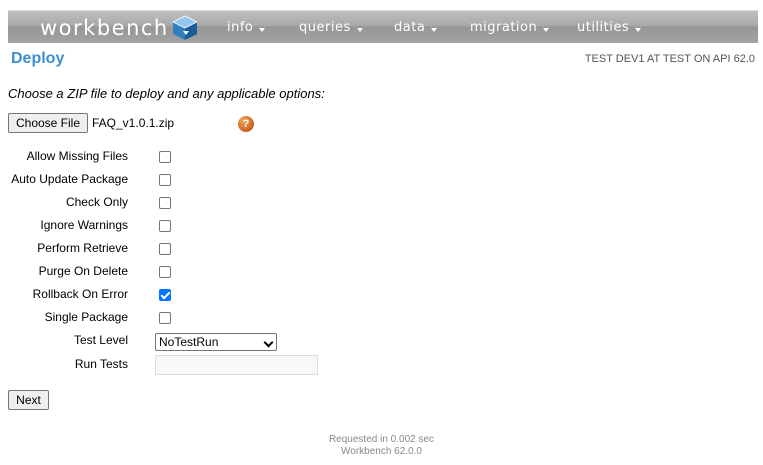  Describe the element at coordinates (669, 59) in the screenshot. I see `environment-info: TEST DEV1 AT TEST ON API 62.0` at that location.